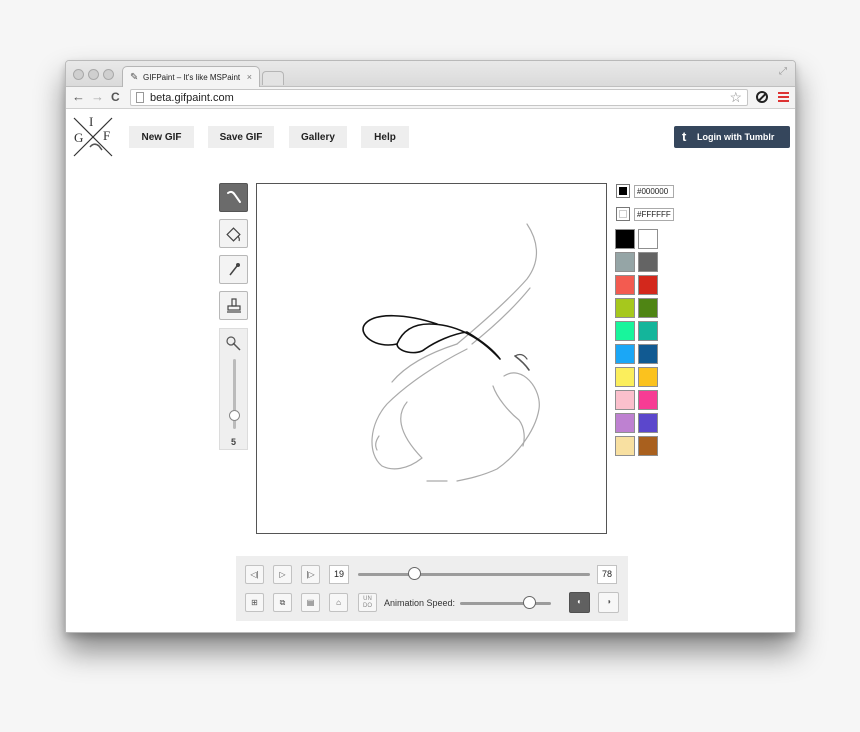  What do you see at coordinates (233, 389) in the screenshot?
I see `brush-size-panel: 5` at bounding box center [233, 389].